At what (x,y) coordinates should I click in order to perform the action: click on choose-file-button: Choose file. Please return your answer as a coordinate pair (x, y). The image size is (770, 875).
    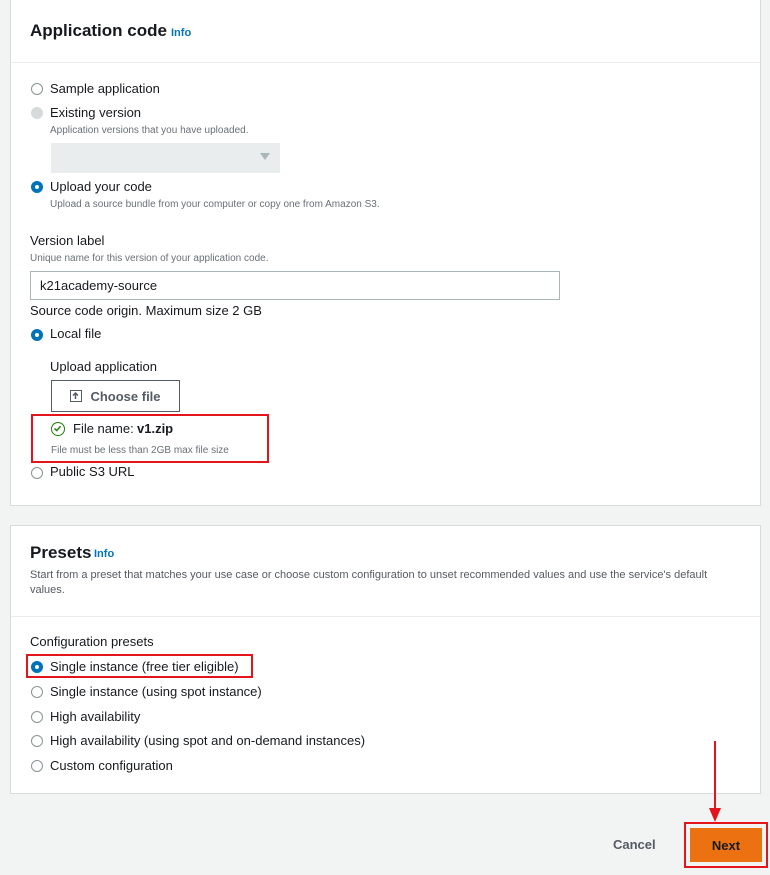
    Looking at the image, I should click on (115, 396).